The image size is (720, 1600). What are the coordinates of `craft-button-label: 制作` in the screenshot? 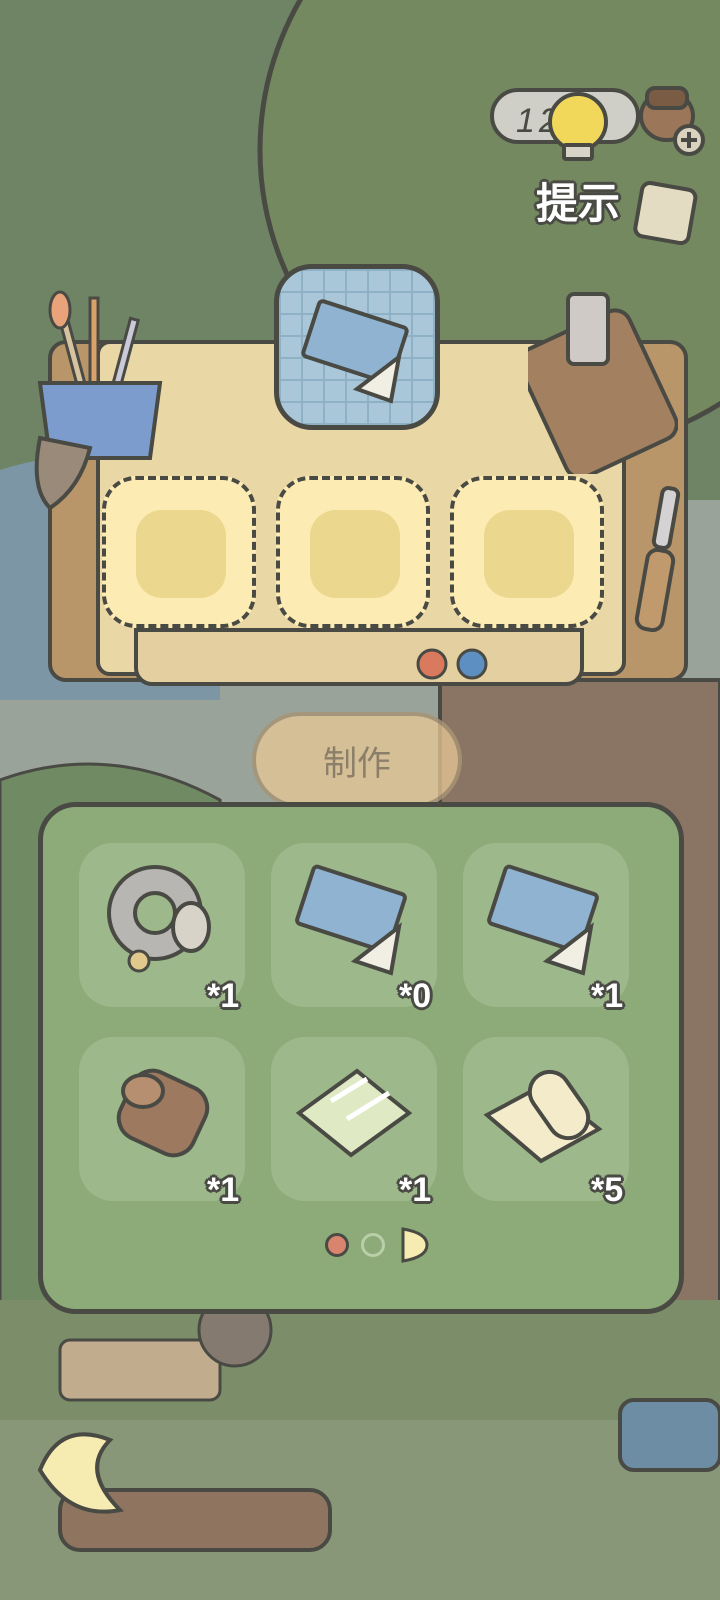 It's located at (357, 763).